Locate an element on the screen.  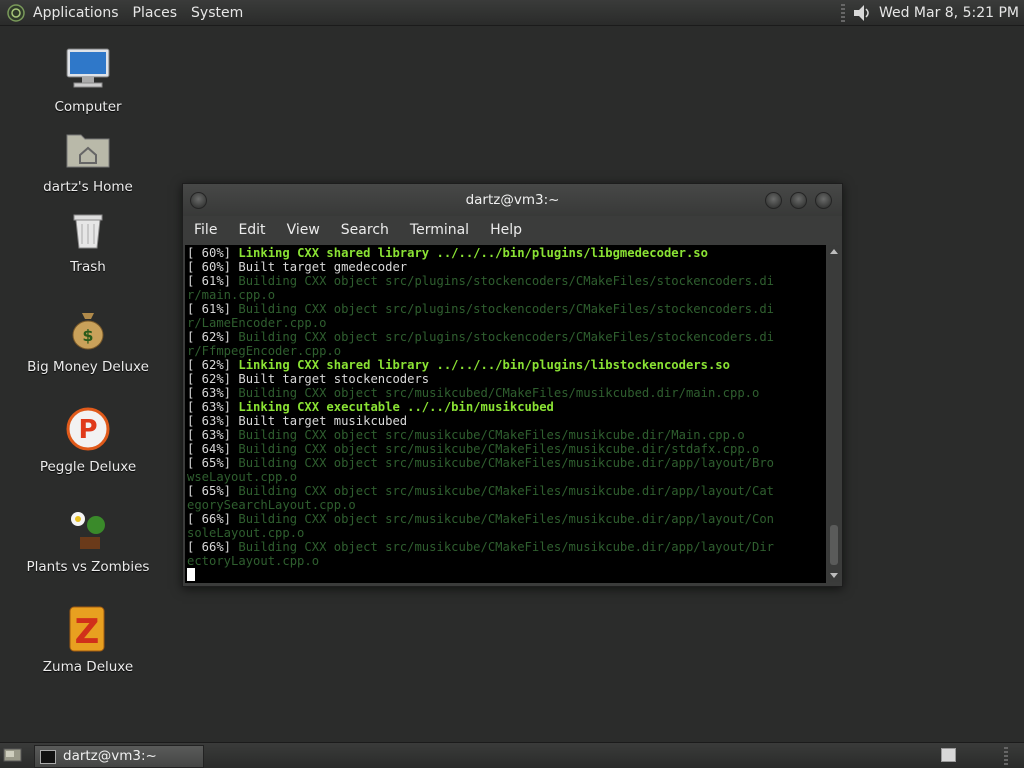
scrollbar-thumb is located at coordinates (834, 545).